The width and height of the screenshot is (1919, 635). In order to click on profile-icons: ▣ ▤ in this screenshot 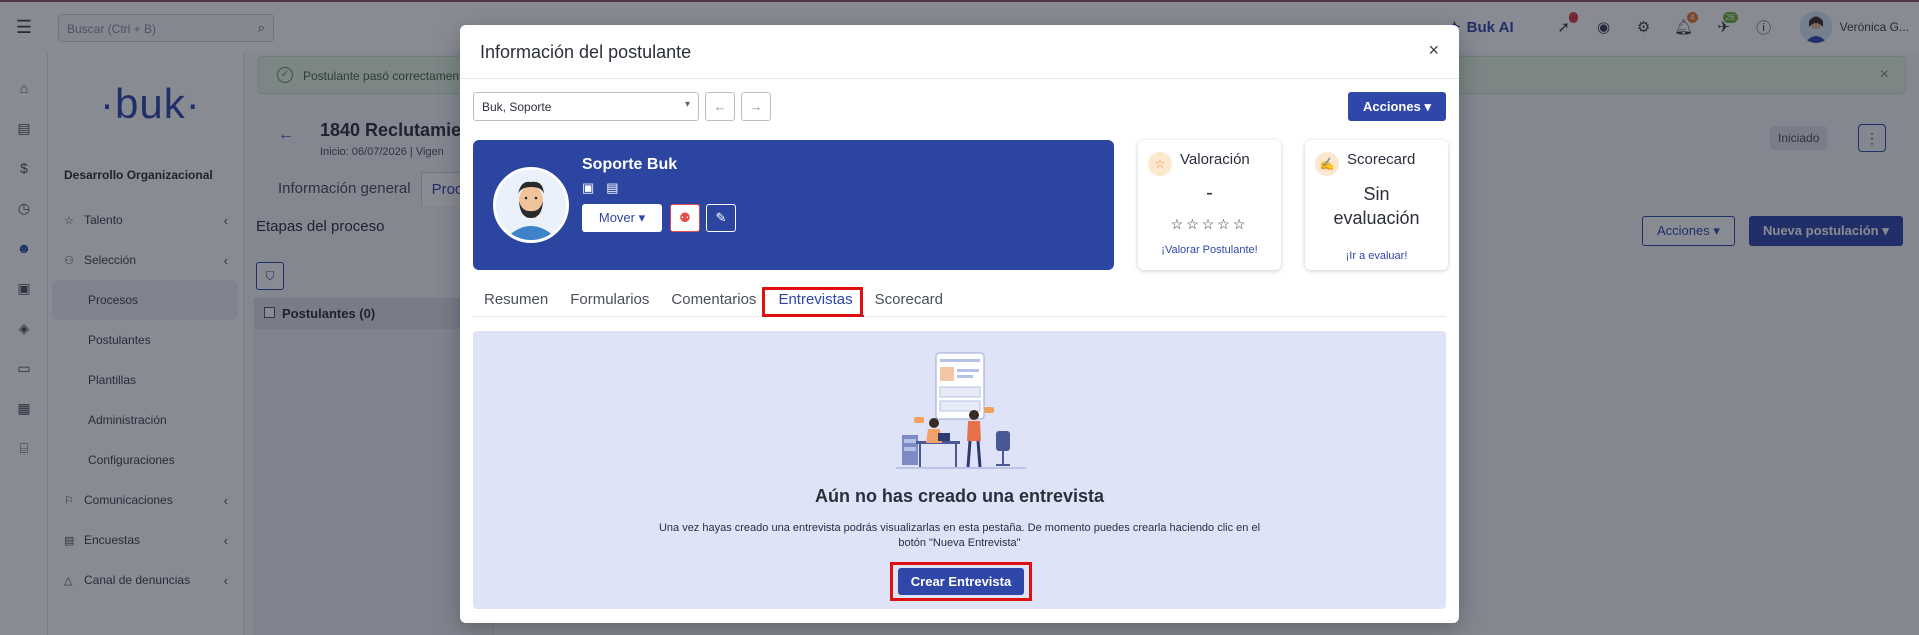, I will do `click(600, 188)`.